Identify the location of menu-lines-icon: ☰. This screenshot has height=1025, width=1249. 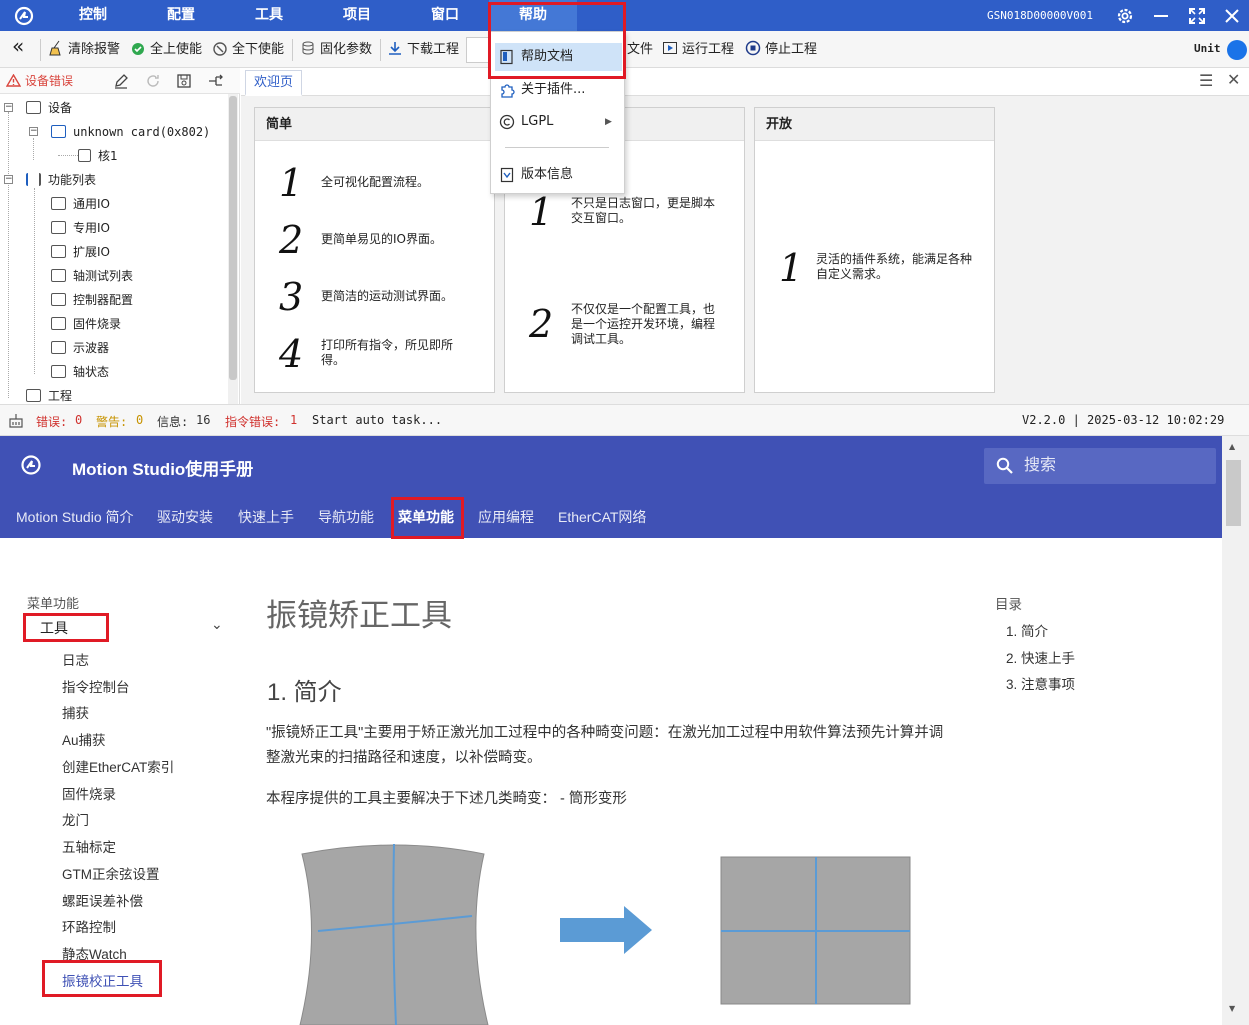
(1206, 80).